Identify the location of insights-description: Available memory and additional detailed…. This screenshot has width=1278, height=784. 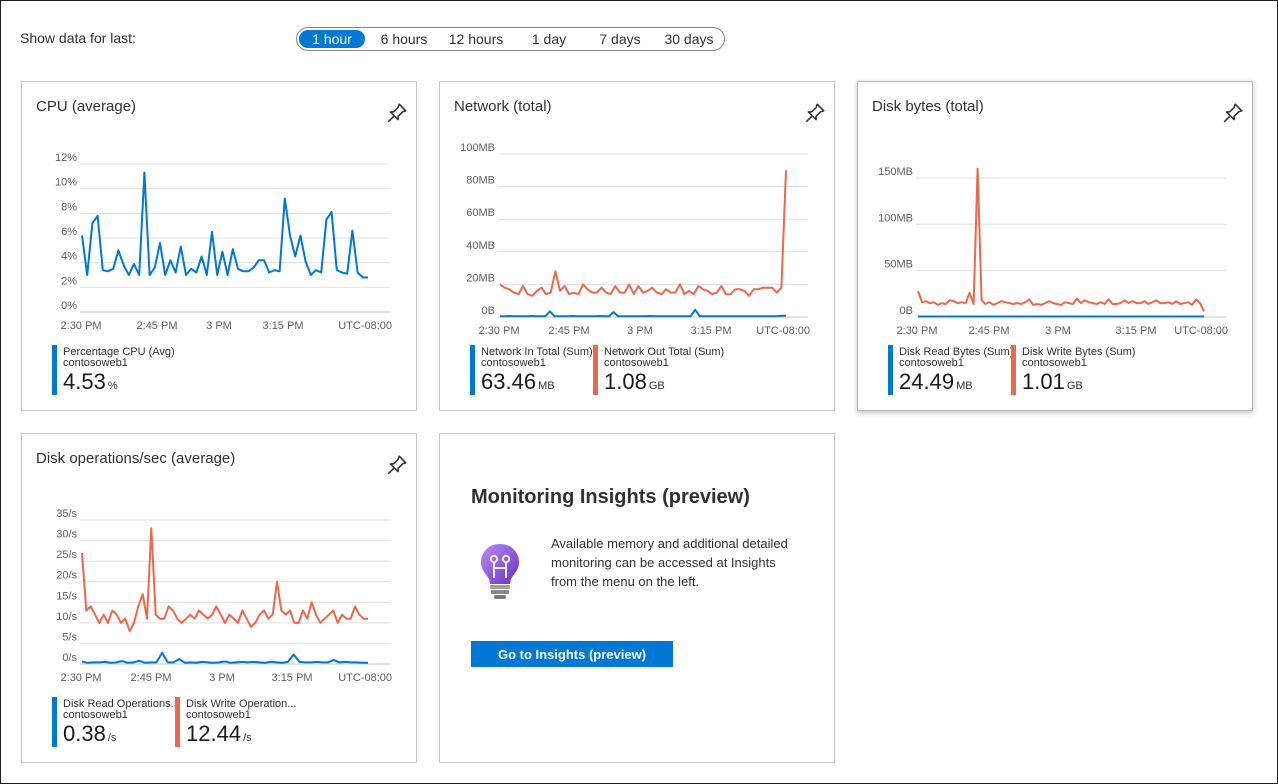
(669, 562).